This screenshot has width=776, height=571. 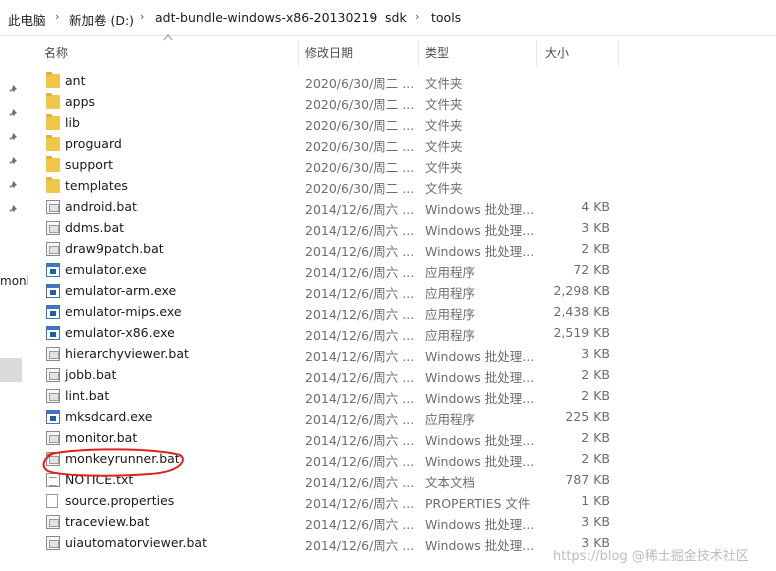 I want to click on file-name: lint.bat, so click(x=87, y=395).